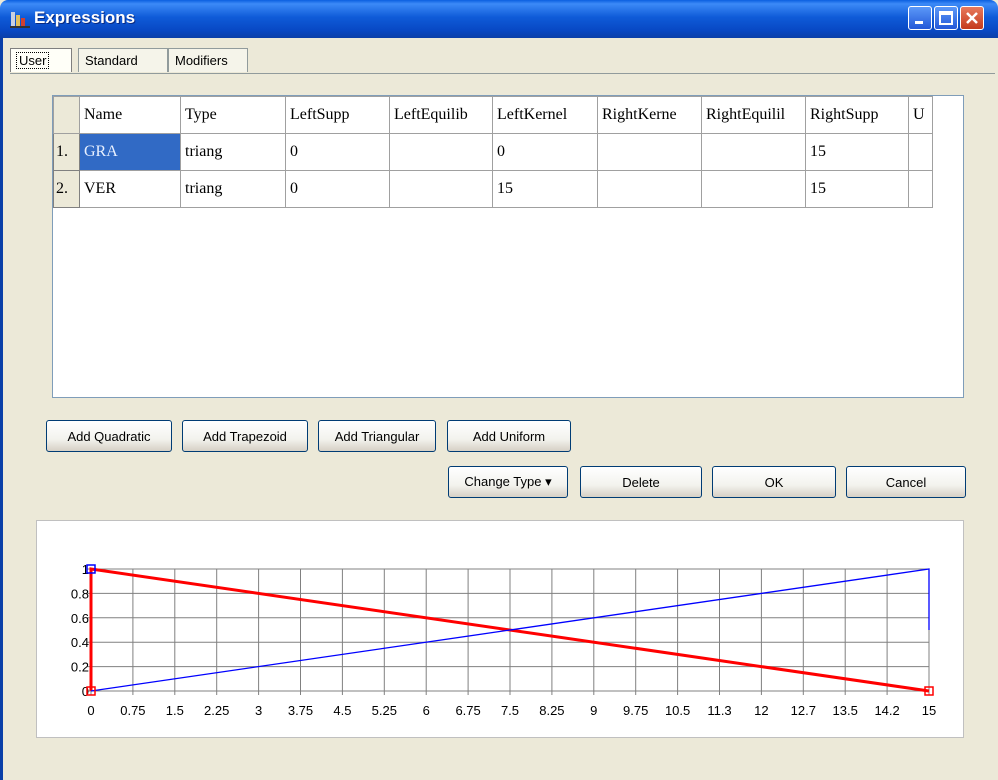  Describe the element at coordinates (123, 60) in the screenshot. I see `tab-standard: Standard` at that location.